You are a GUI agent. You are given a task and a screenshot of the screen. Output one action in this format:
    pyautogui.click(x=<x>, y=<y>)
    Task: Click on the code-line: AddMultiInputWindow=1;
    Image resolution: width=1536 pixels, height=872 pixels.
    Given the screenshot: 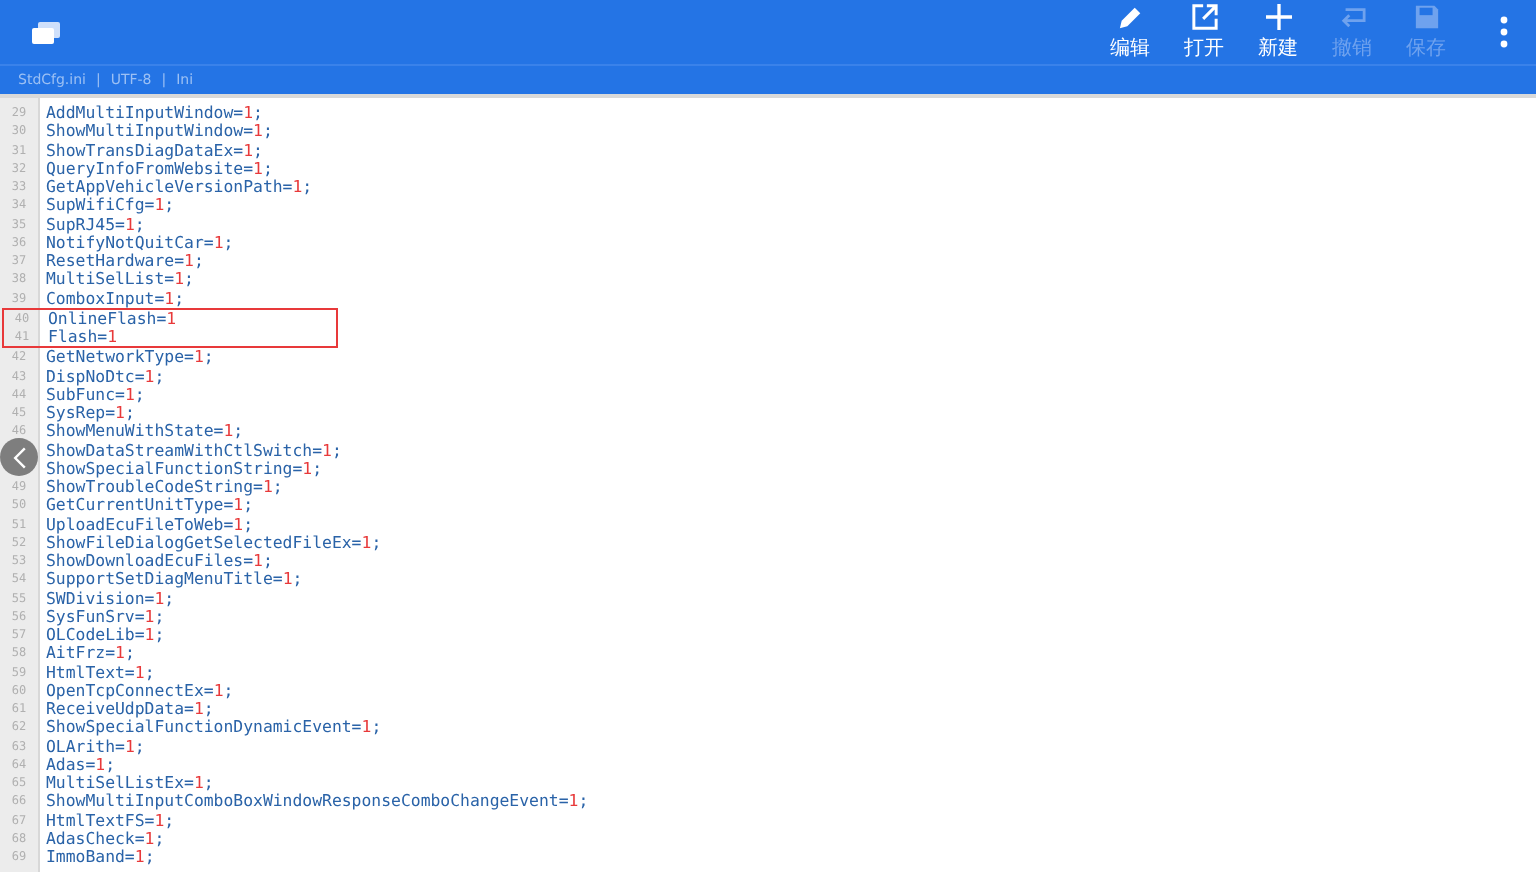 What is the action you would take?
    pyautogui.click(x=153, y=113)
    